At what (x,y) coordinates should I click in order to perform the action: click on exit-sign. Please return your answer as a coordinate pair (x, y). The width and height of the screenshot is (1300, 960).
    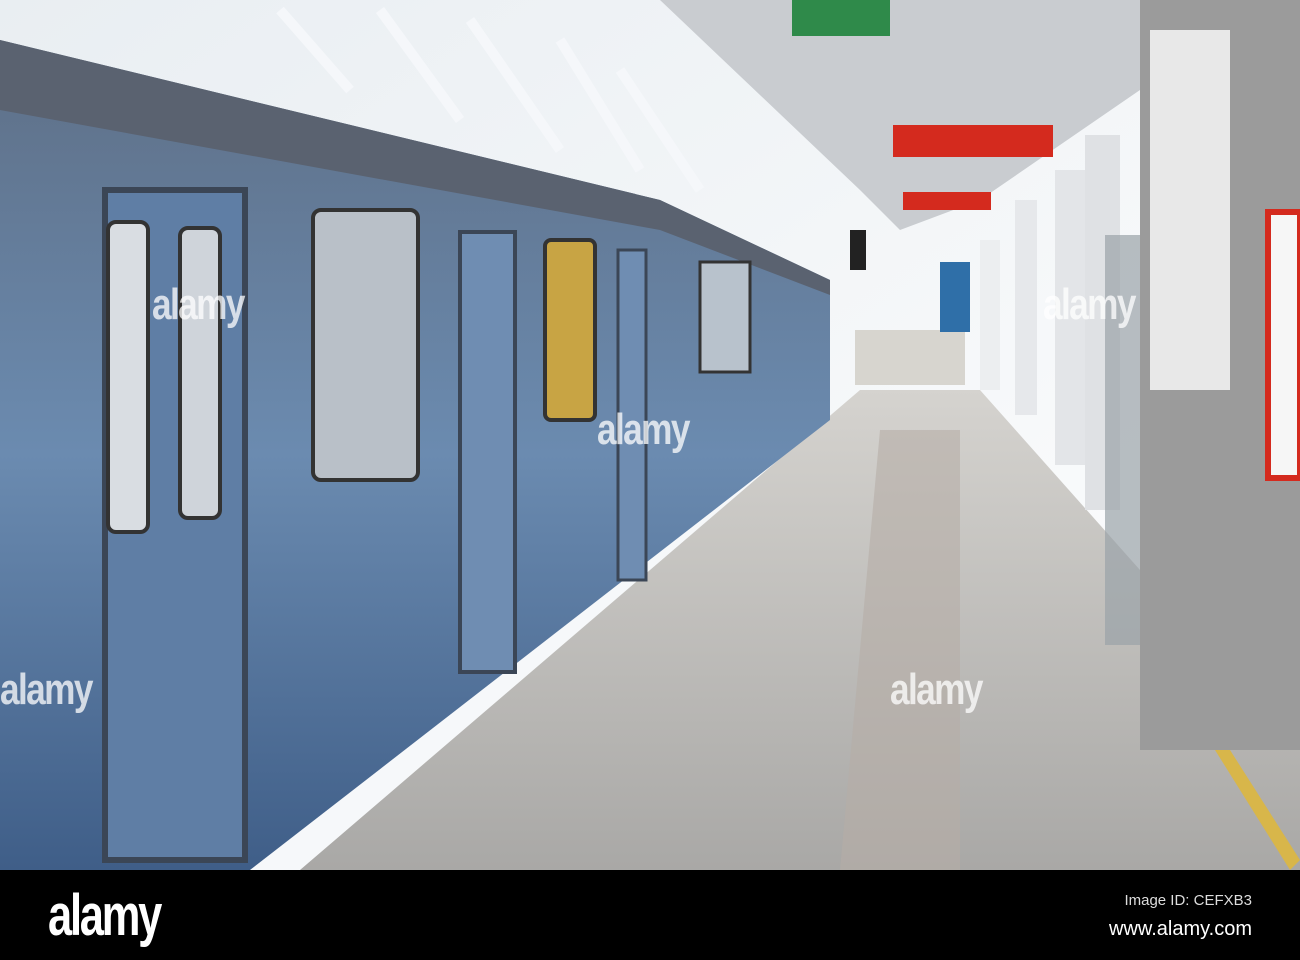
    Looking at the image, I should click on (841, 18).